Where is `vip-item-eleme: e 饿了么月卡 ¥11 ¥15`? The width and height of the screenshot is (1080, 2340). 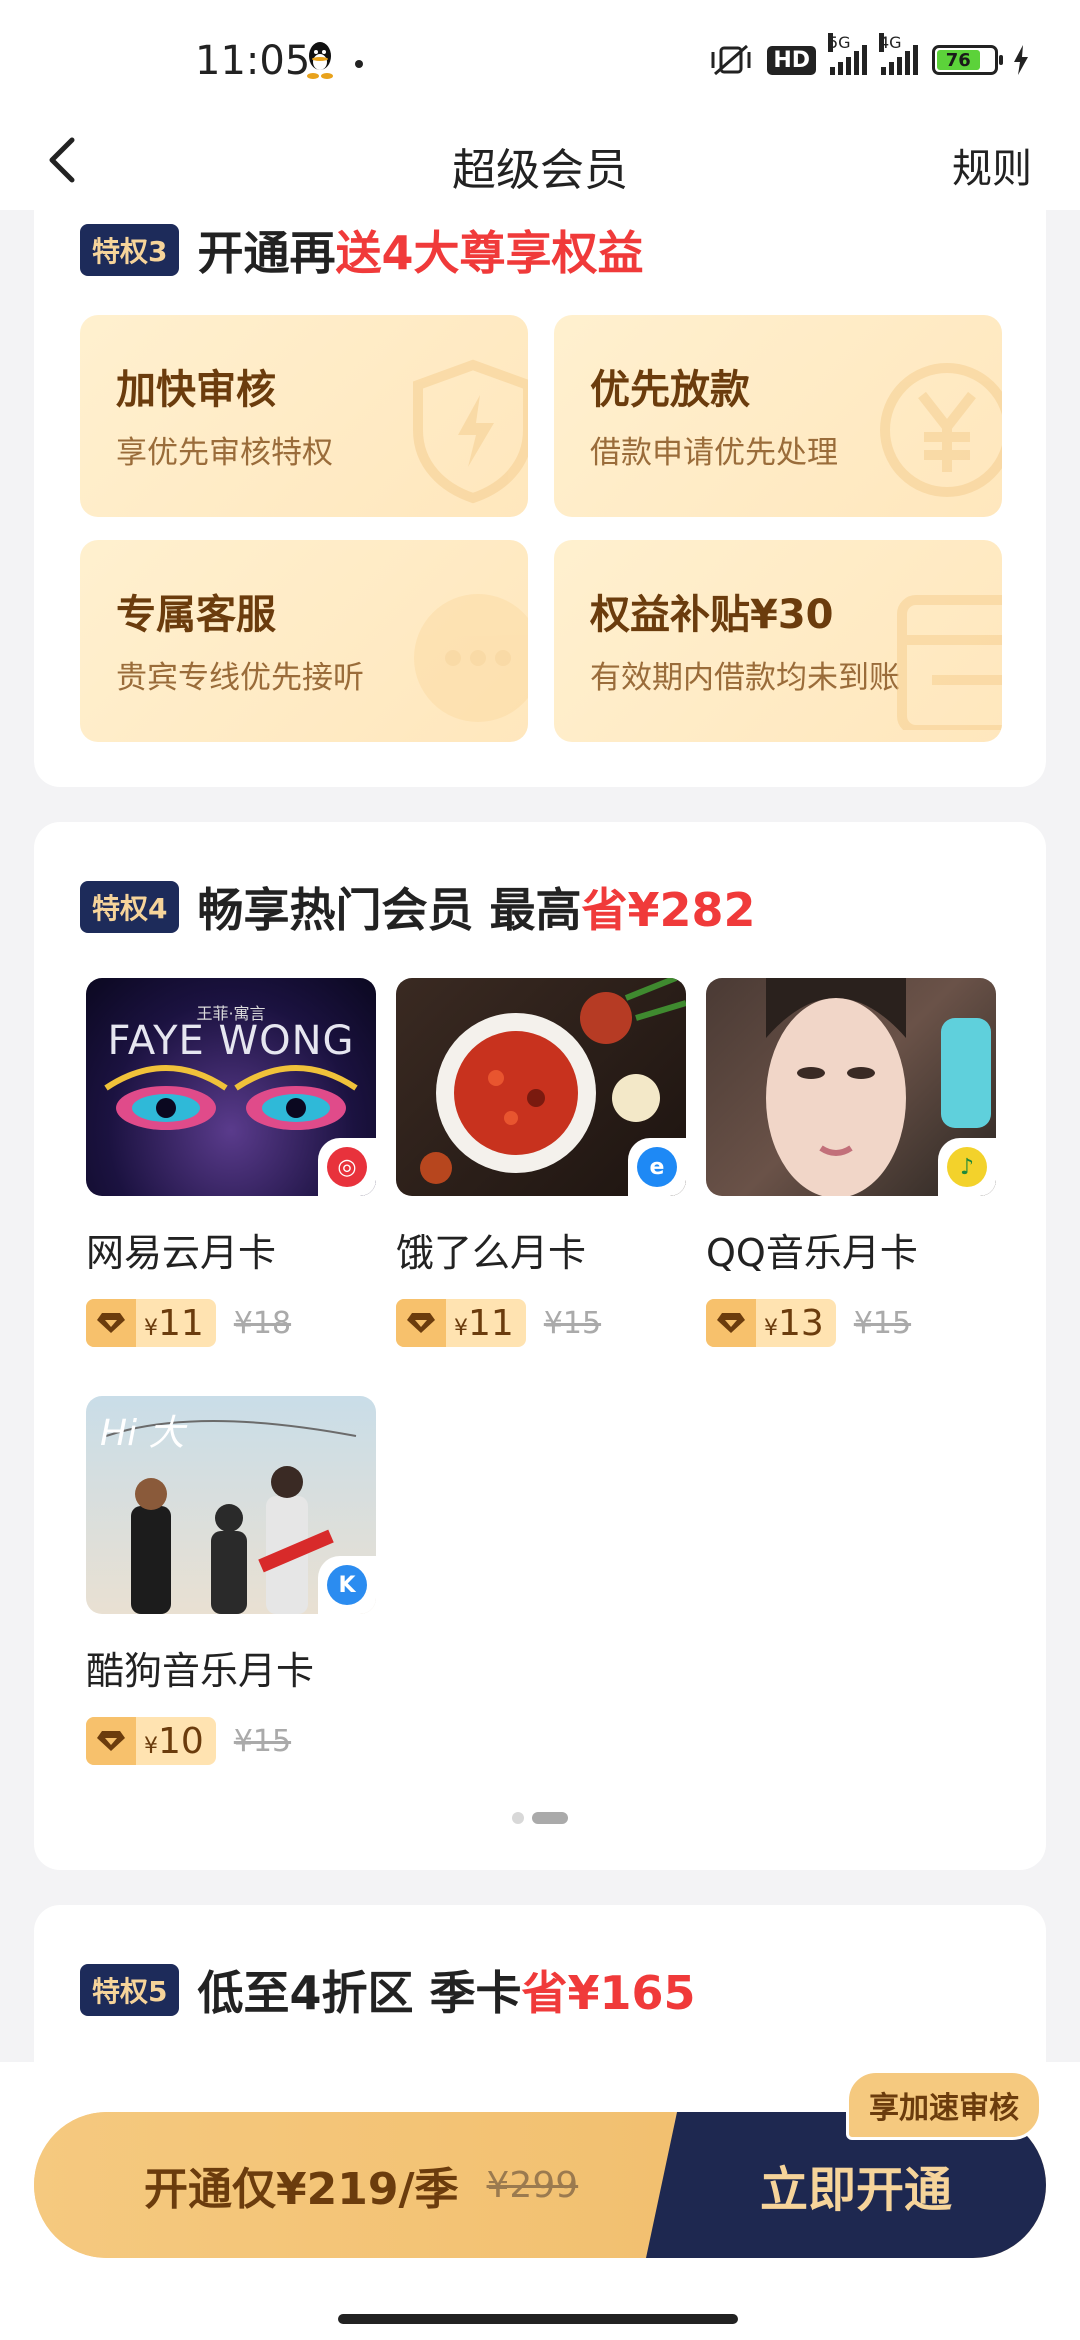
vip-item-eleme: e 饿了么月卡 ¥11 ¥15 is located at coordinates (541, 1162).